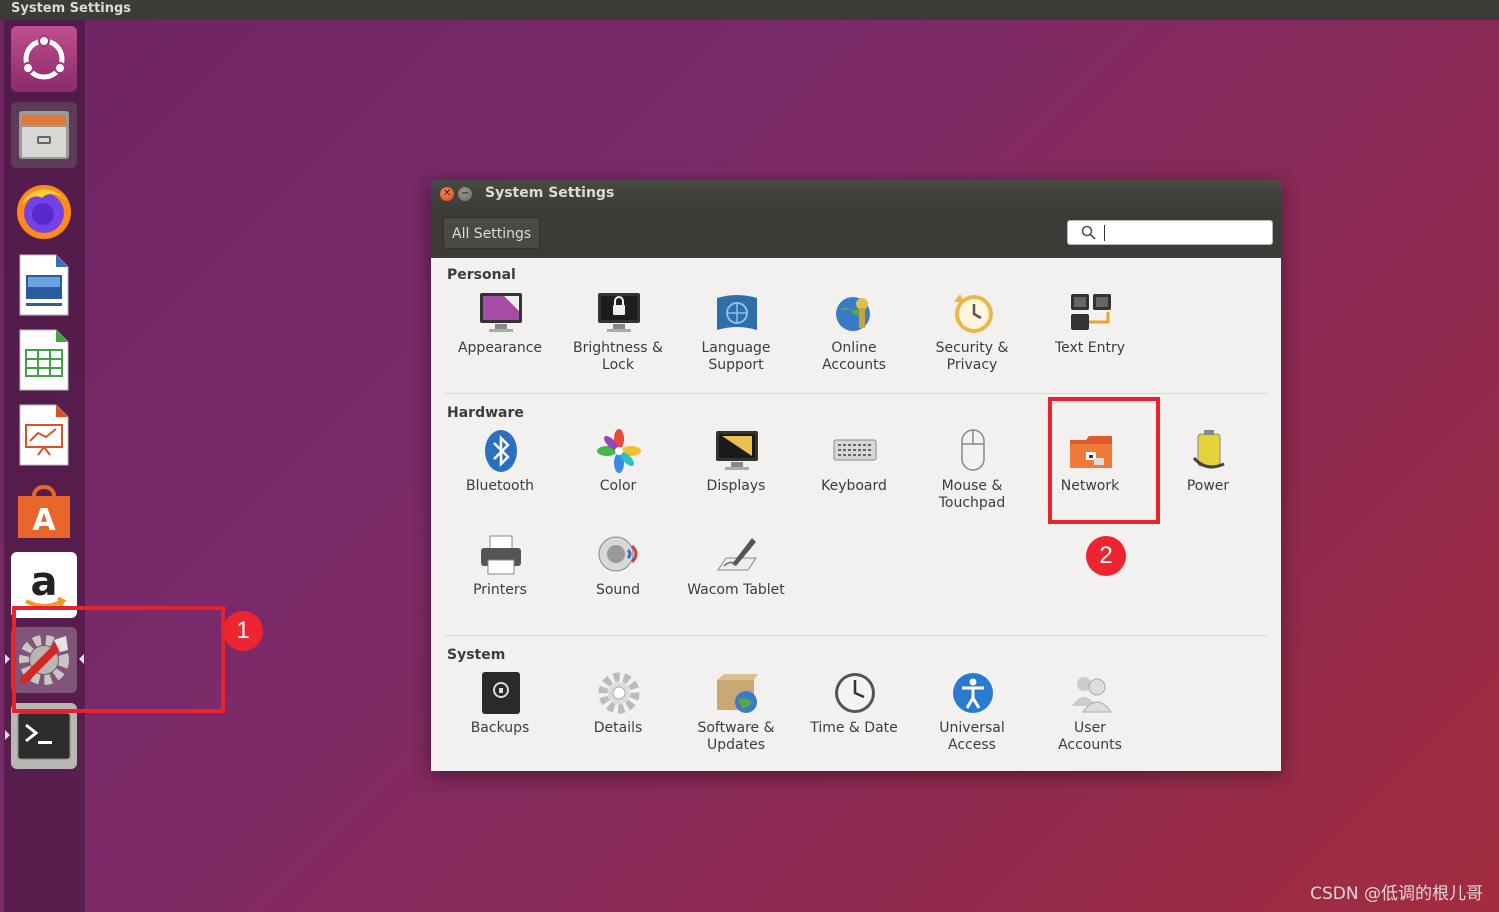 The height and width of the screenshot is (912, 1499). What do you see at coordinates (1091, 312) in the screenshot?
I see `text-entry-icon` at bounding box center [1091, 312].